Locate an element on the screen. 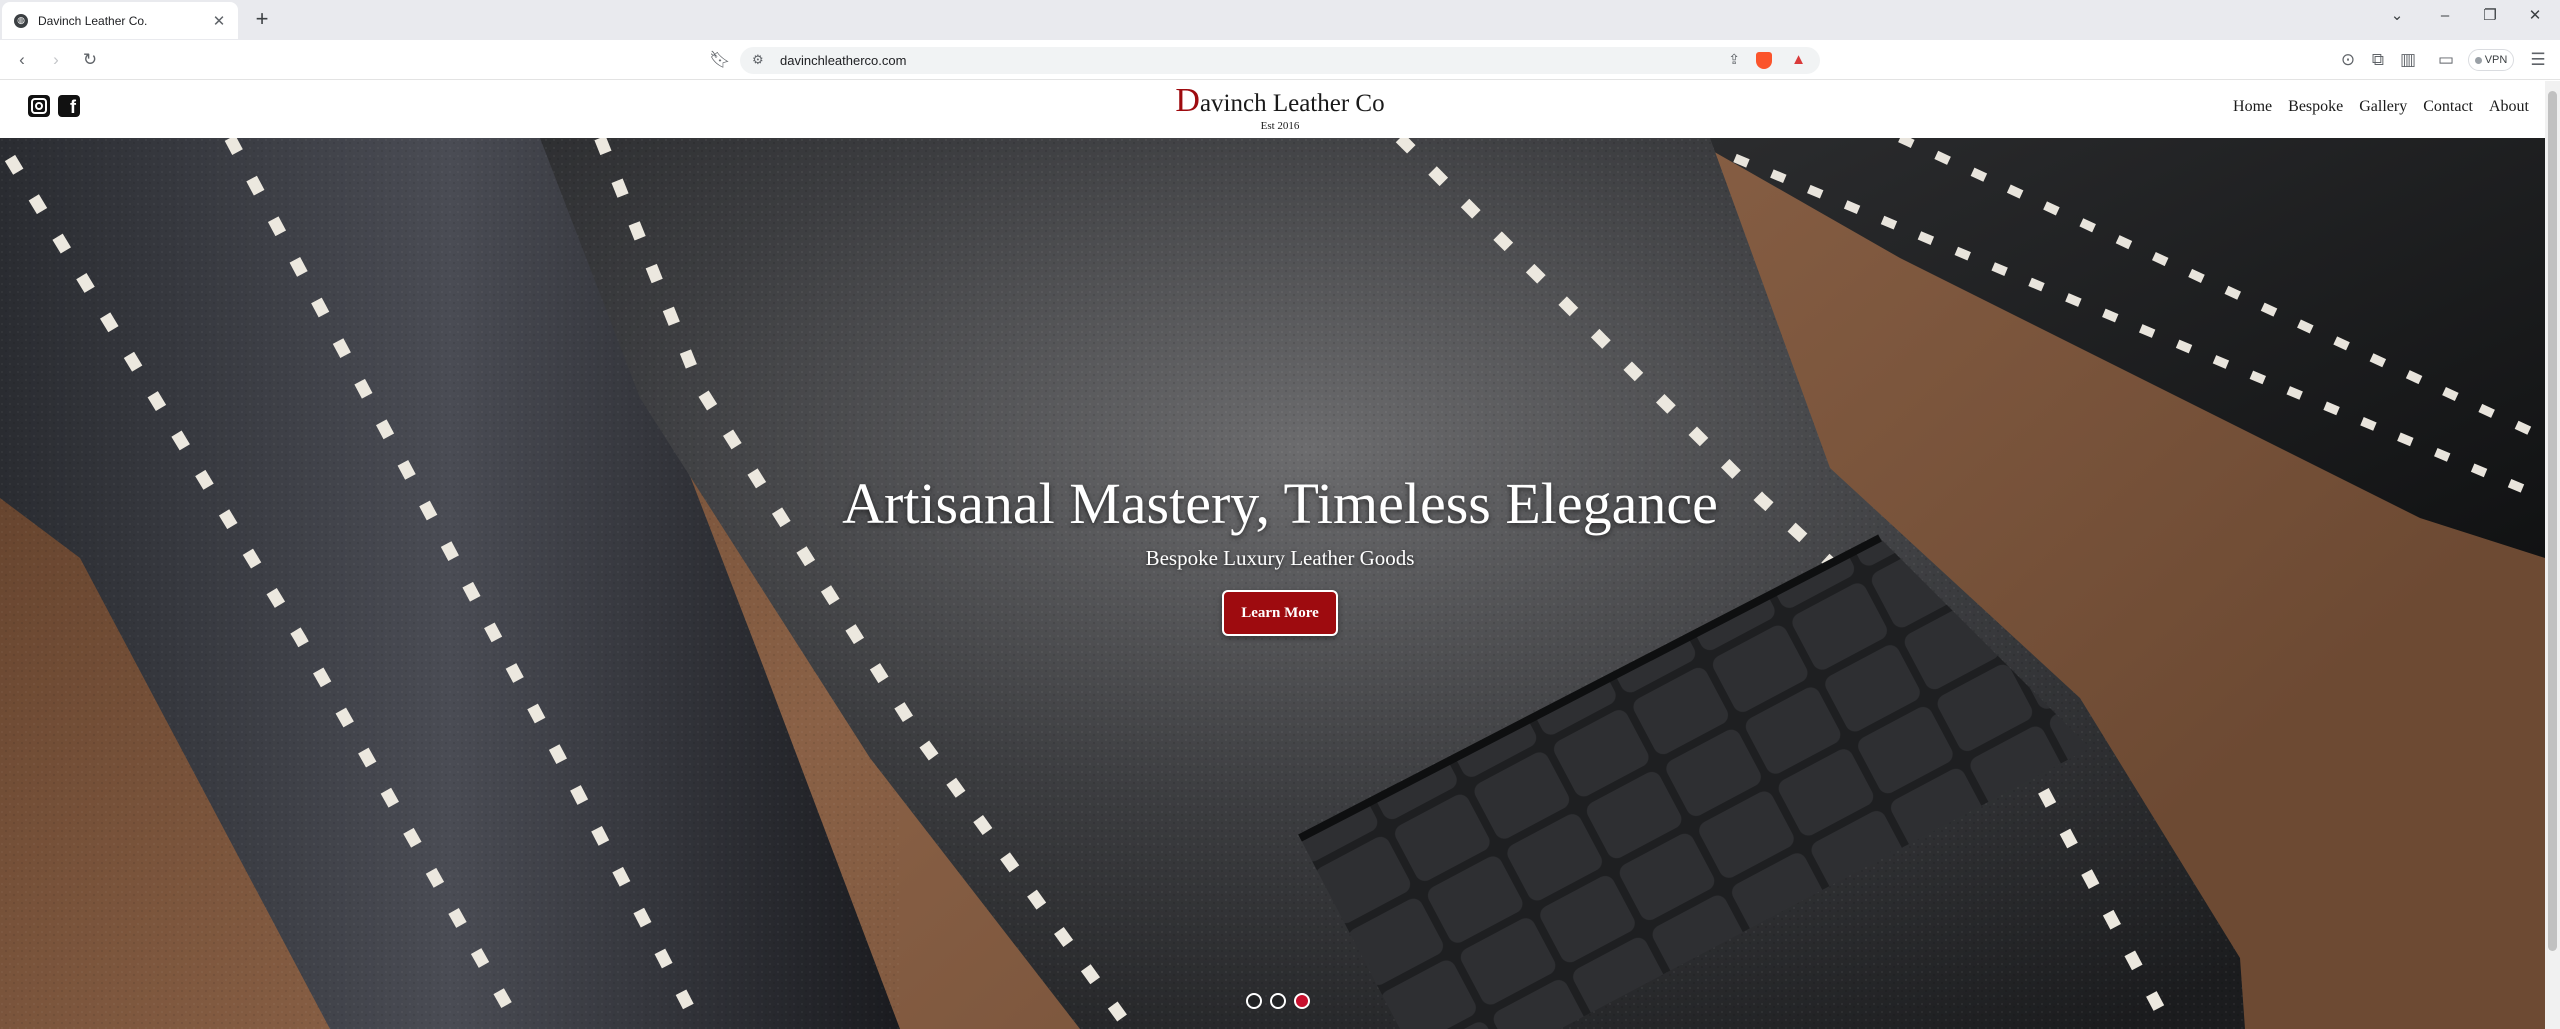  browser-tab: ◍ Davinch Leather Co. ✕ is located at coordinates (120, 20).